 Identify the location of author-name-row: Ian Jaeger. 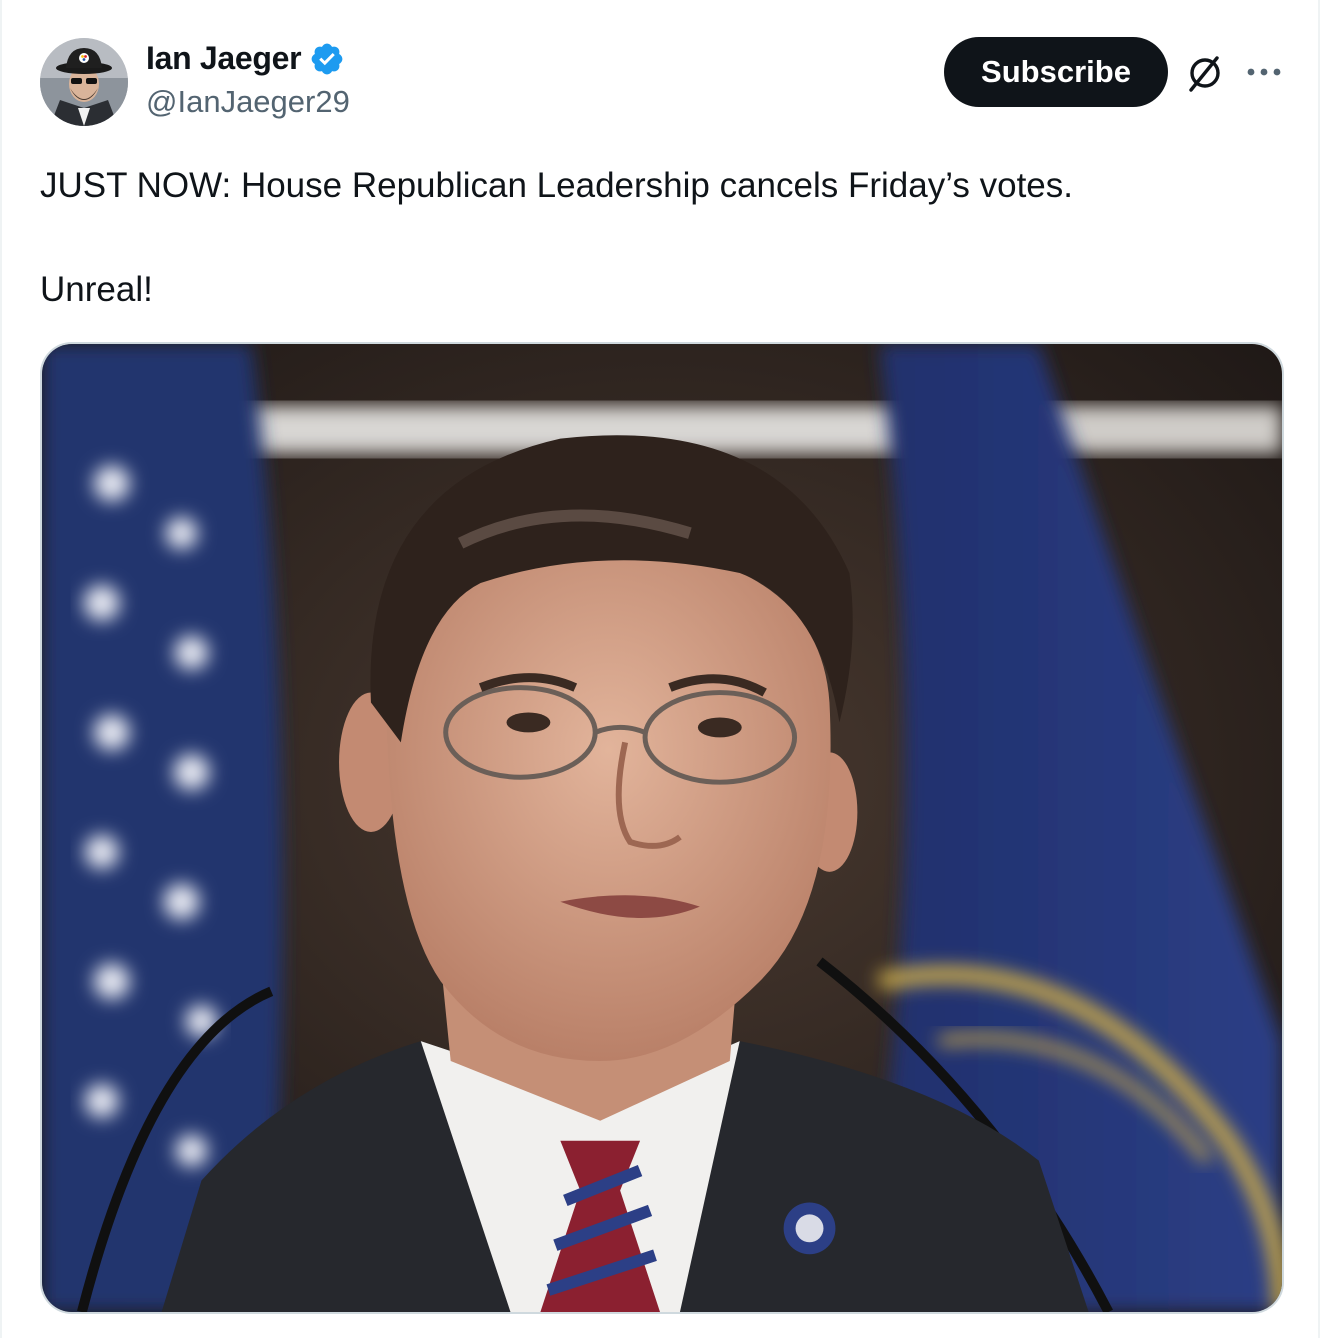
(245, 58).